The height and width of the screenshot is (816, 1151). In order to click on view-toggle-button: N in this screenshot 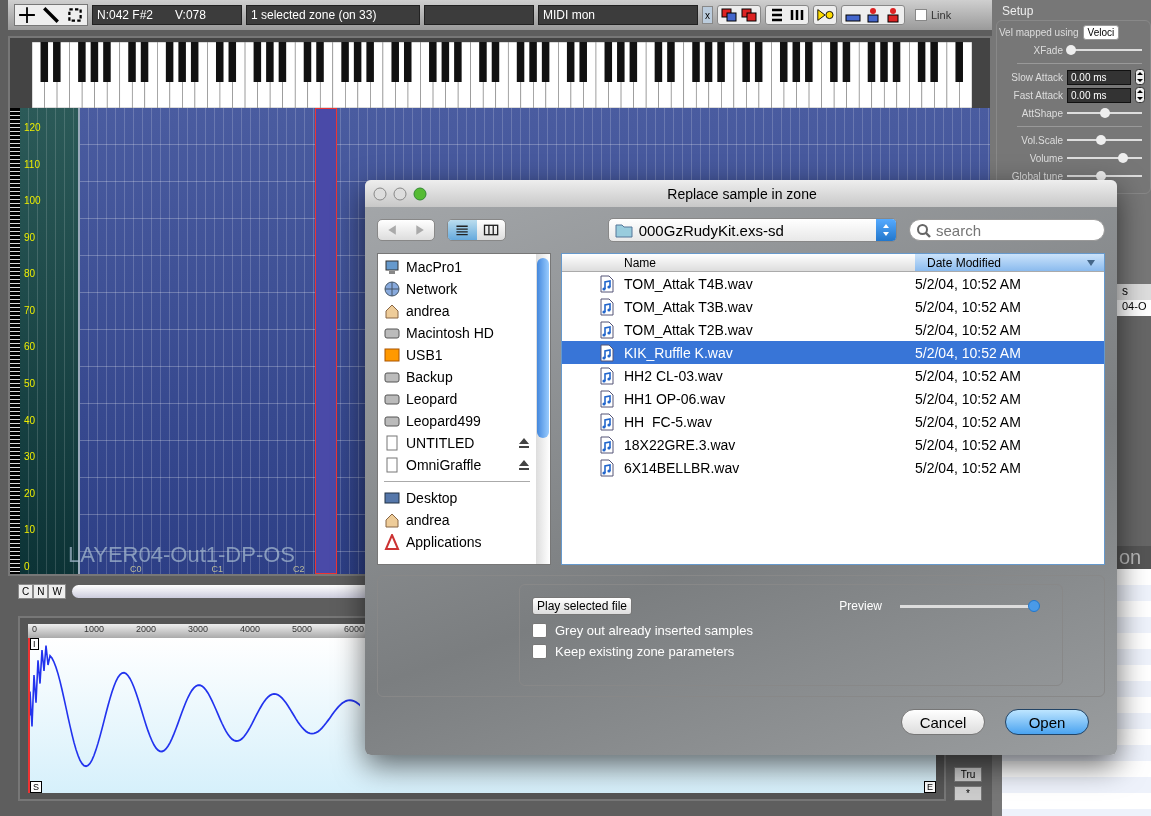, I will do `click(41, 591)`.